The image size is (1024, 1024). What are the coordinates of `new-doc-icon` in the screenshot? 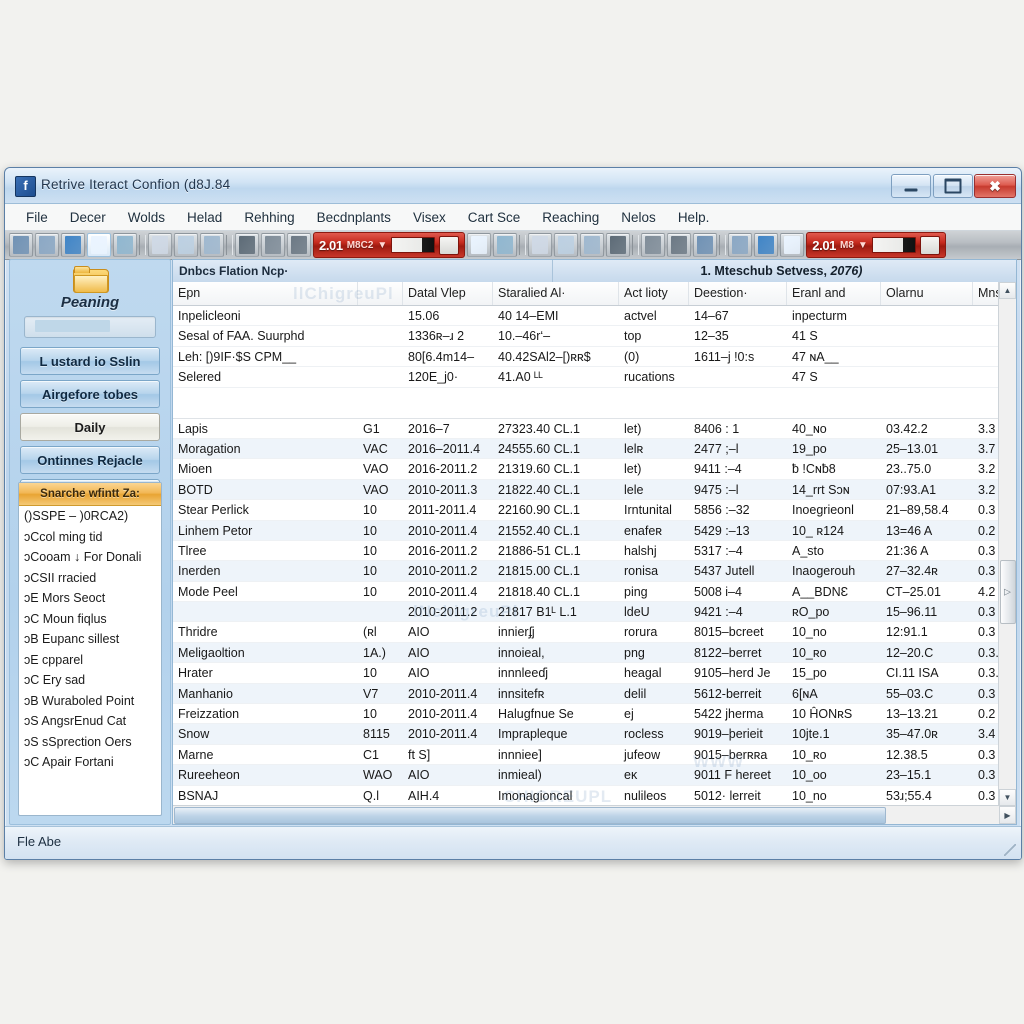 It's located at (99, 245).